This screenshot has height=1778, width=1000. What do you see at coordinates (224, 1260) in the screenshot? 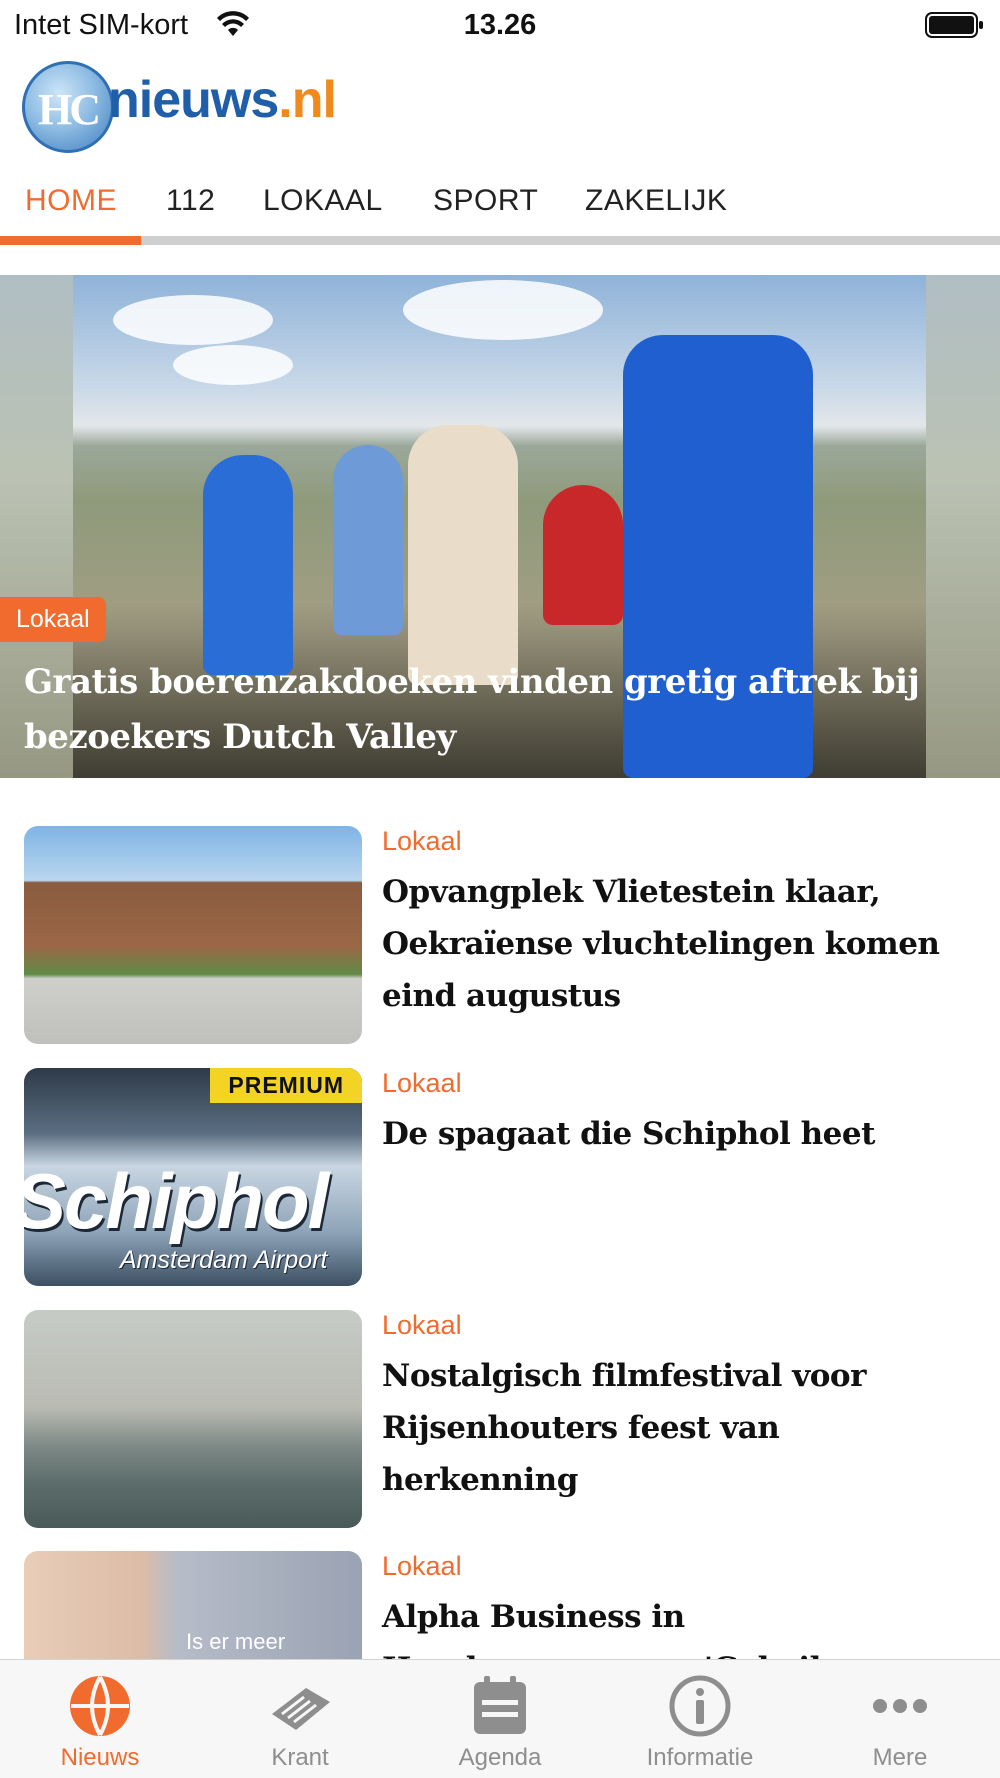
I see `thumbnail-sign-subtext: Amsterdam Airport` at bounding box center [224, 1260].